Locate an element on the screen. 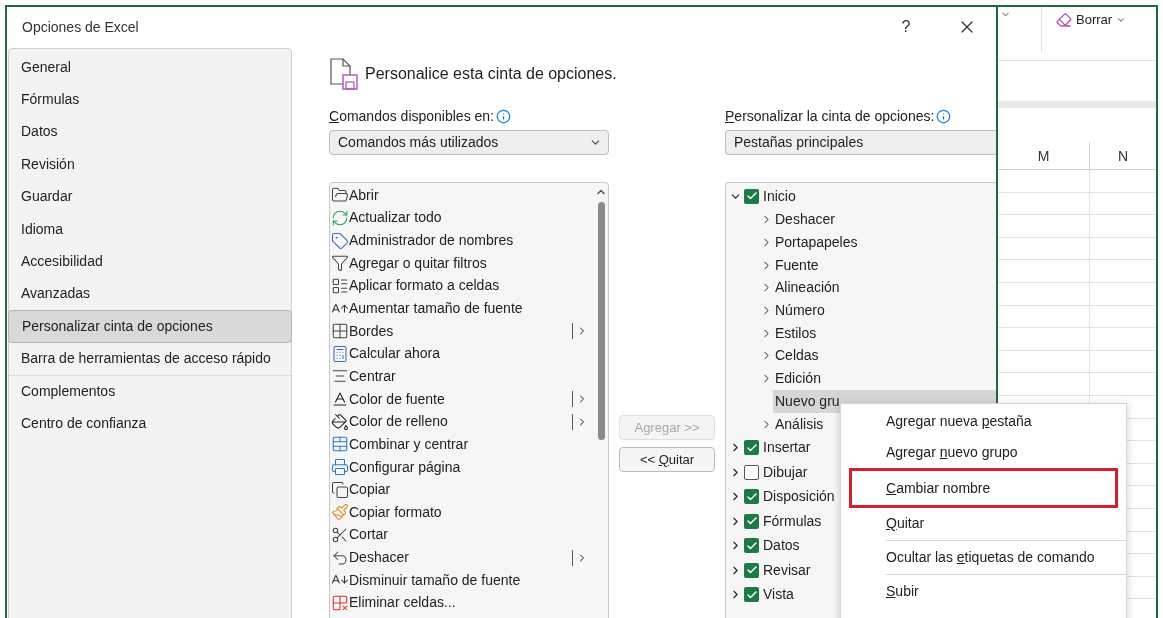 This screenshot has height=618, width=1163. window-title: Opciones de Excel is located at coordinates (80, 27).